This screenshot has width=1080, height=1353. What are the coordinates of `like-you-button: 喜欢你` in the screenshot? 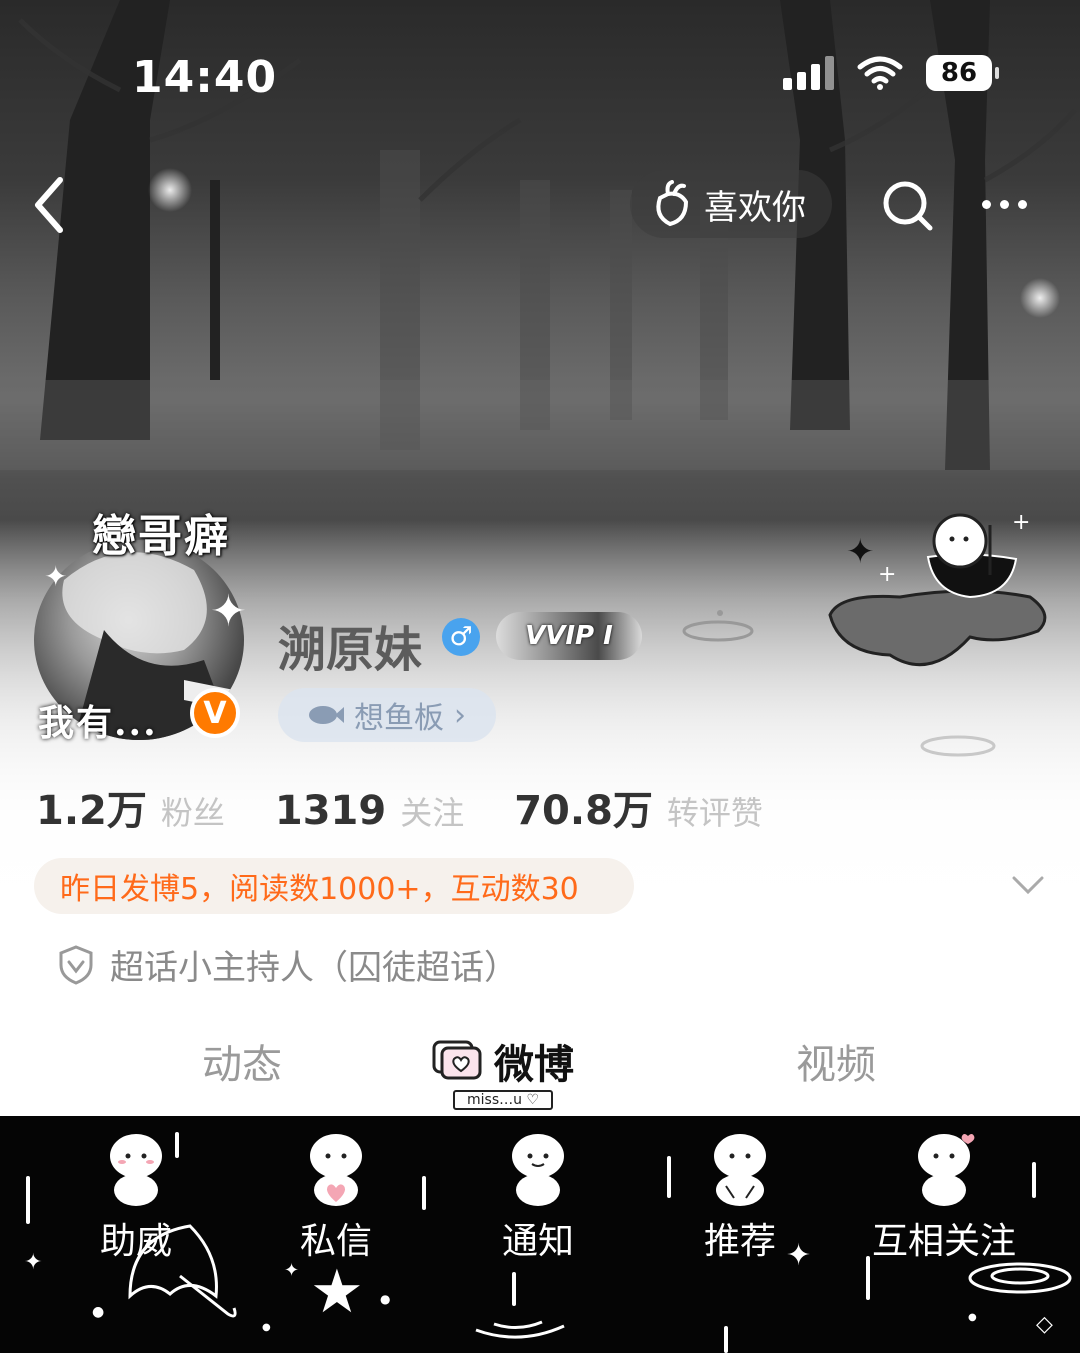 It's located at (731, 204).